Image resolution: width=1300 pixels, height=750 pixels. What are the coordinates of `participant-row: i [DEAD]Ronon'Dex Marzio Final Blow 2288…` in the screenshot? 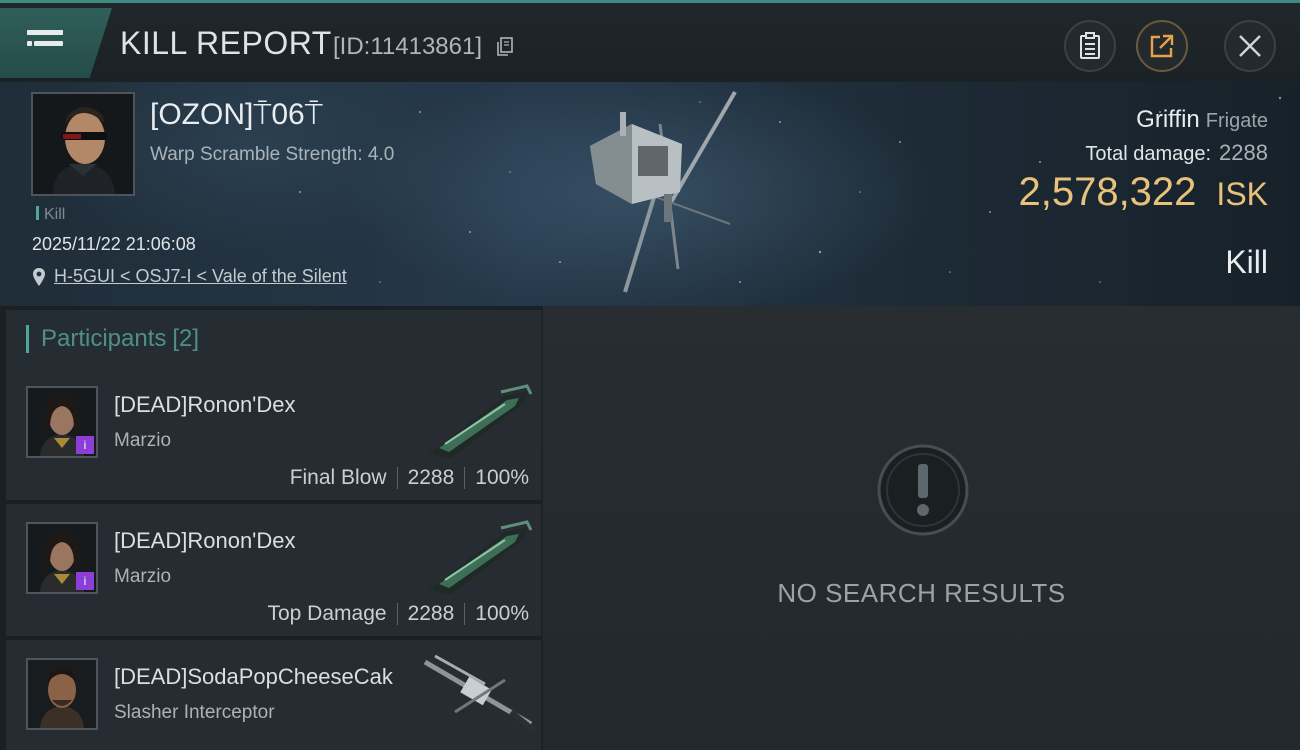 It's located at (273, 435).